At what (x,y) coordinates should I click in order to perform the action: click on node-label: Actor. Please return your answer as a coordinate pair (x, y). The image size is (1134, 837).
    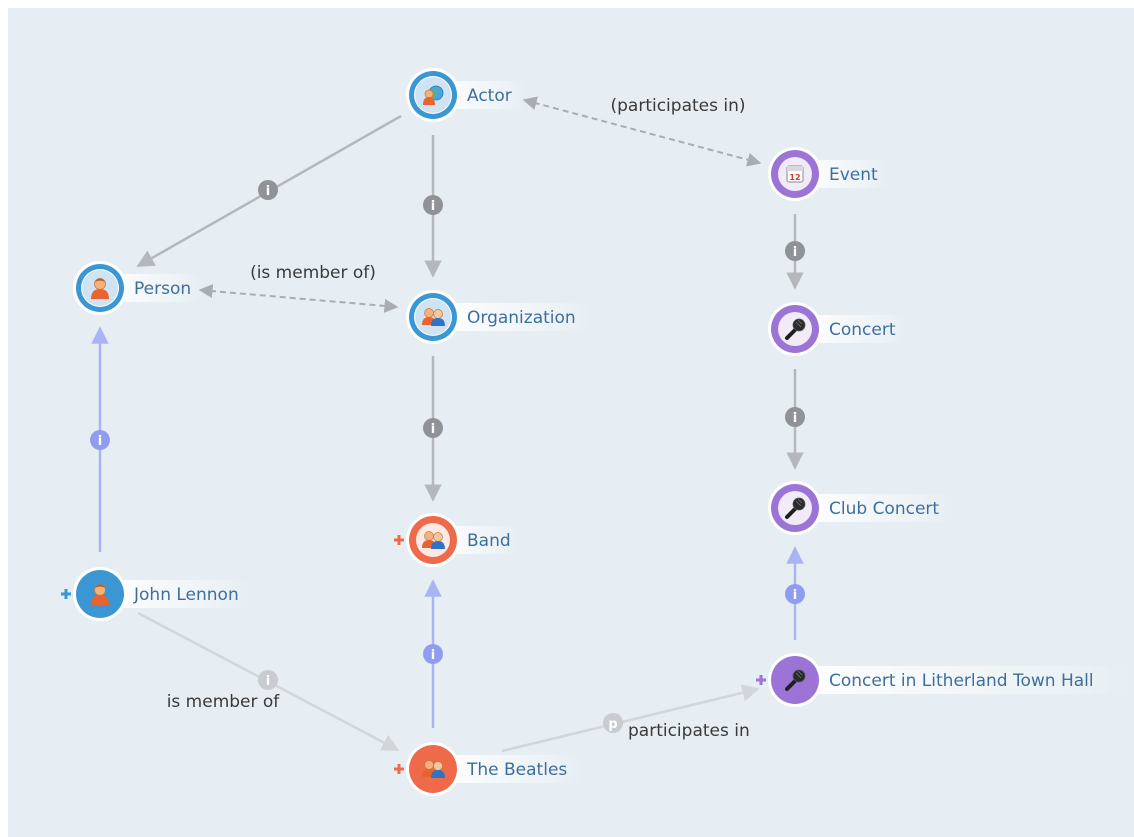
    Looking at the image, I should click on (489, 96).